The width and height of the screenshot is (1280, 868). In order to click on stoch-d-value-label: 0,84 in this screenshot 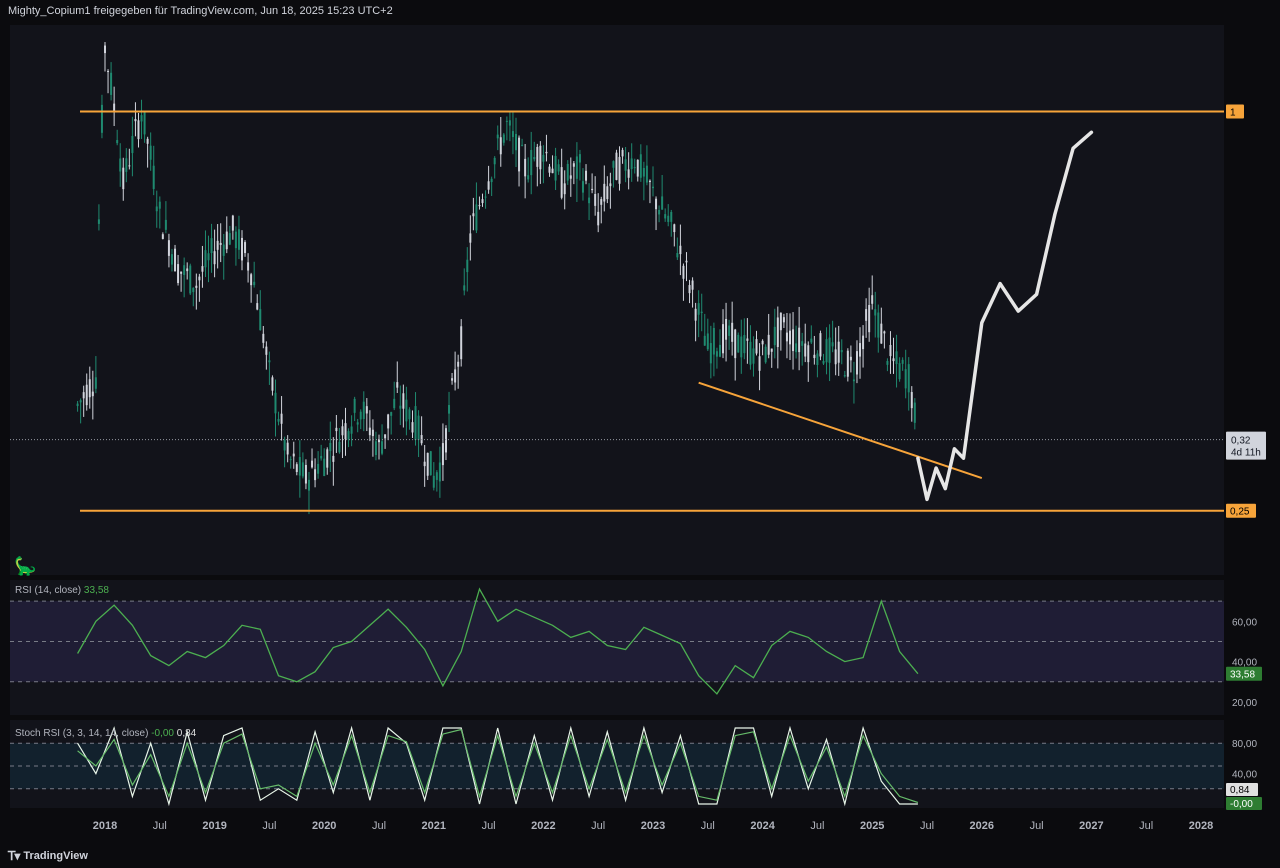, I will do `click(1242, 789)`.